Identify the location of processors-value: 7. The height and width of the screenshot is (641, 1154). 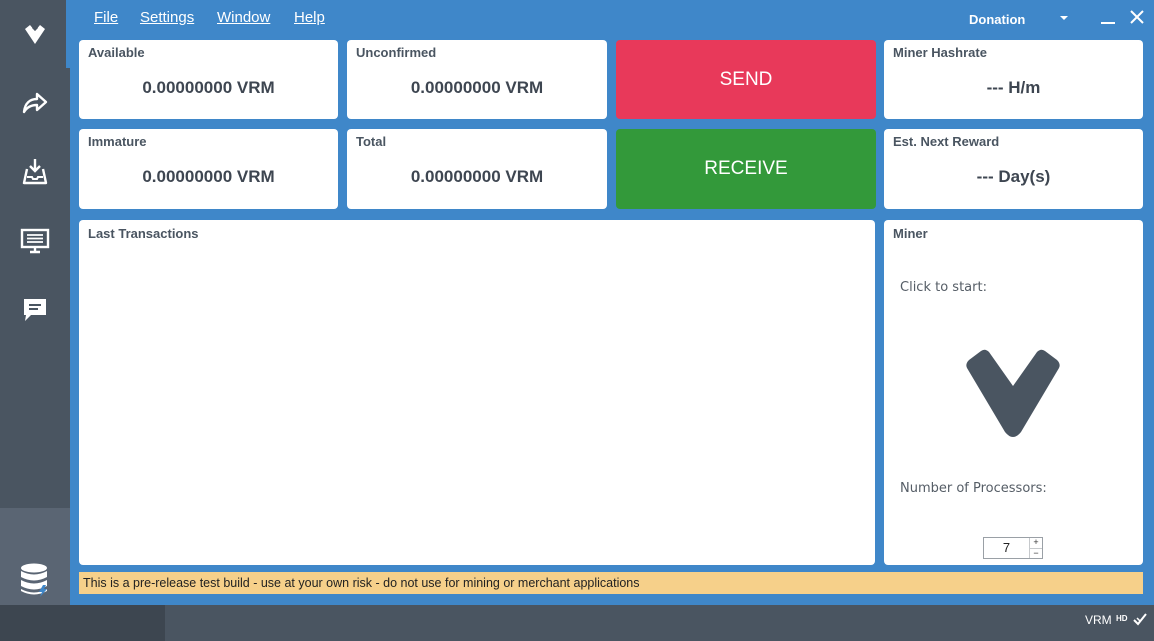
(1007, 548).